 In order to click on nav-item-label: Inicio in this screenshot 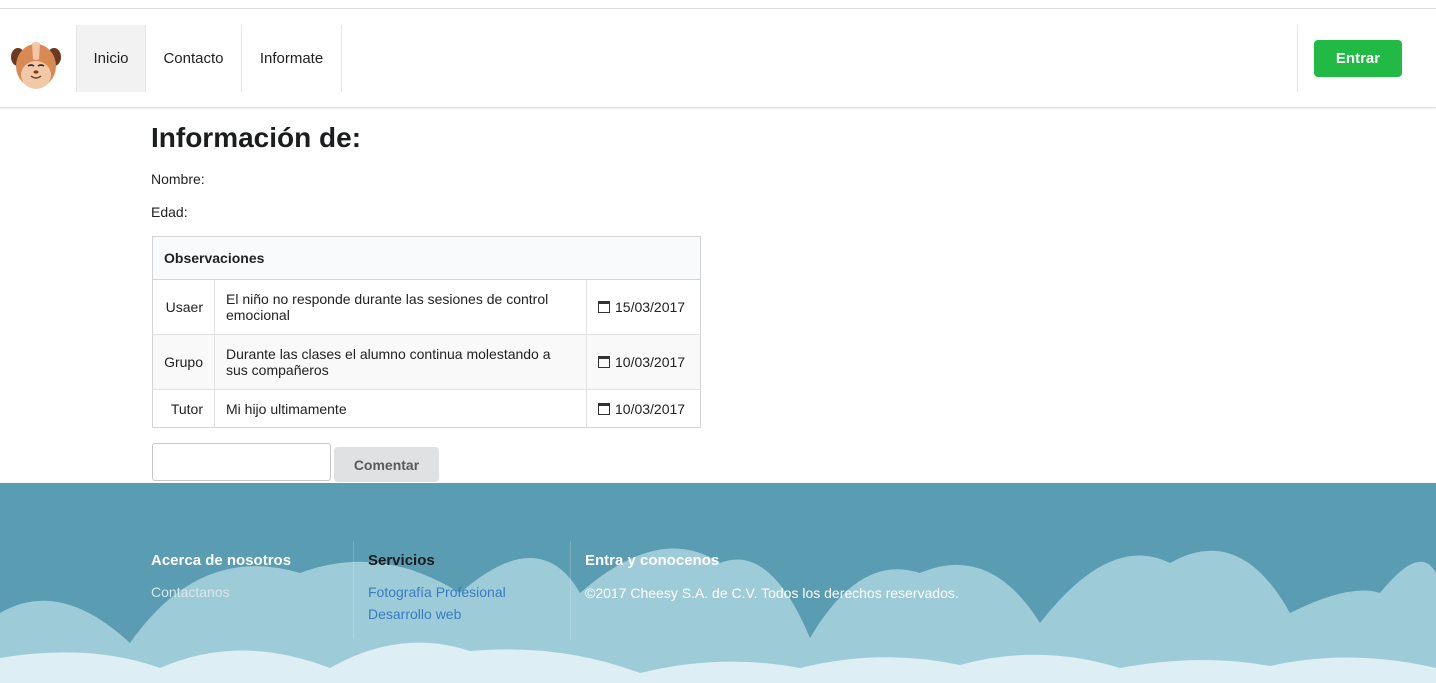, I will do `click(111, 58)`.